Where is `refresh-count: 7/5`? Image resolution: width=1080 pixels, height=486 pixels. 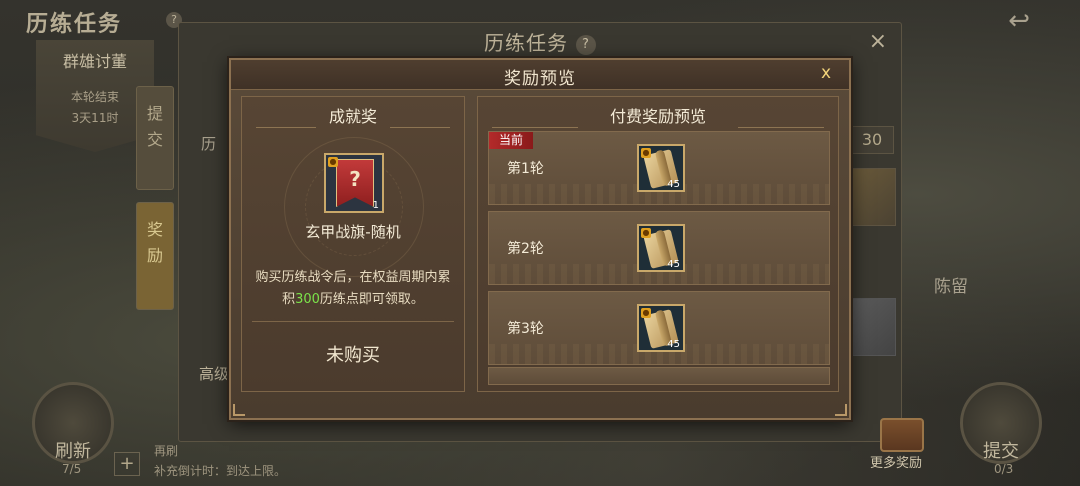
refresh-count: 7/5 is located at coordinates (72, 469).